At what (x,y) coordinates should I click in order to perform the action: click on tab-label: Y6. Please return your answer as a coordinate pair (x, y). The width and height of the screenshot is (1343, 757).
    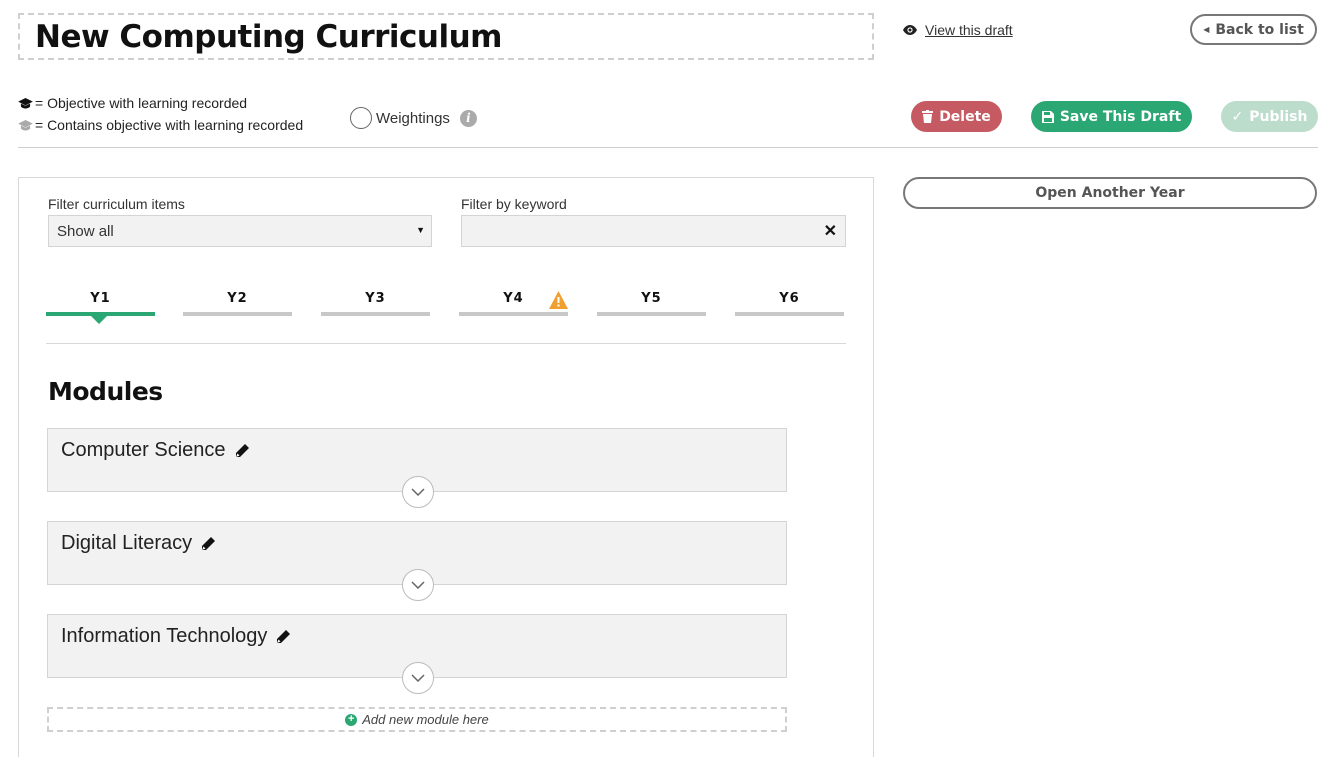
    Looking at the image, I should click on (789, 298).